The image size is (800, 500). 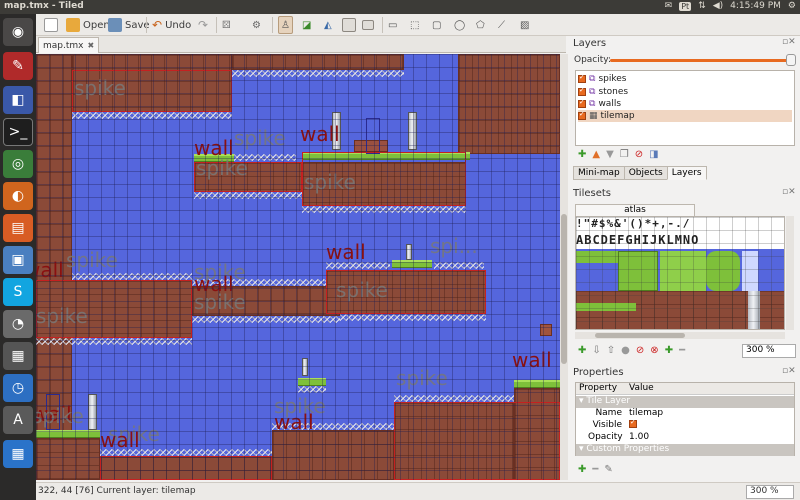 What do you see at coordinates (436, 25) in the screenshot?
I see `insert-rectangle-button: ▢` at bounding box center [436, 25].